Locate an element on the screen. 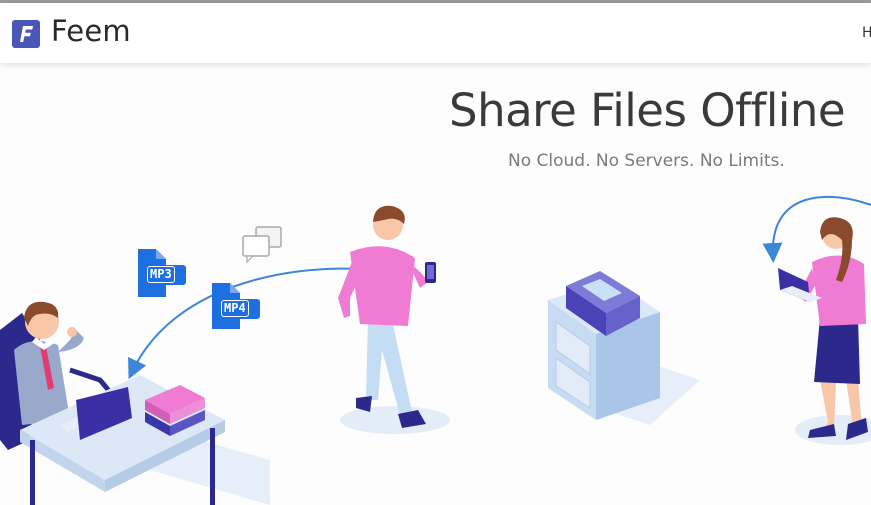 Image resolution: width=871 pixels, height=505 pixels. cabinet-with-printer is located at coordinates (604, 345).